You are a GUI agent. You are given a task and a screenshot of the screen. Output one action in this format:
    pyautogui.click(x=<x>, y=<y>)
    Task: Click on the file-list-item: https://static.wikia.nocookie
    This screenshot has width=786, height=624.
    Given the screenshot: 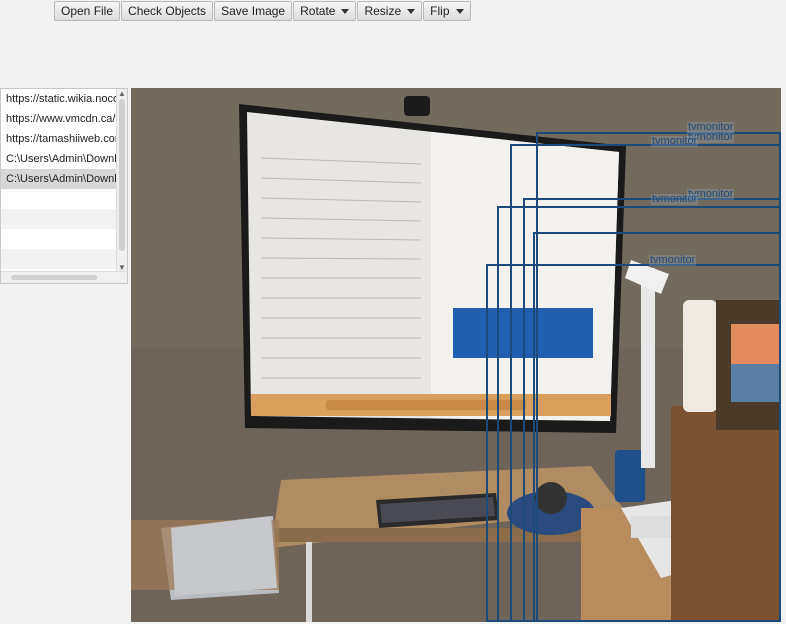 What is the action you would take?
    pyautogui.click(x=59, y=99)
    